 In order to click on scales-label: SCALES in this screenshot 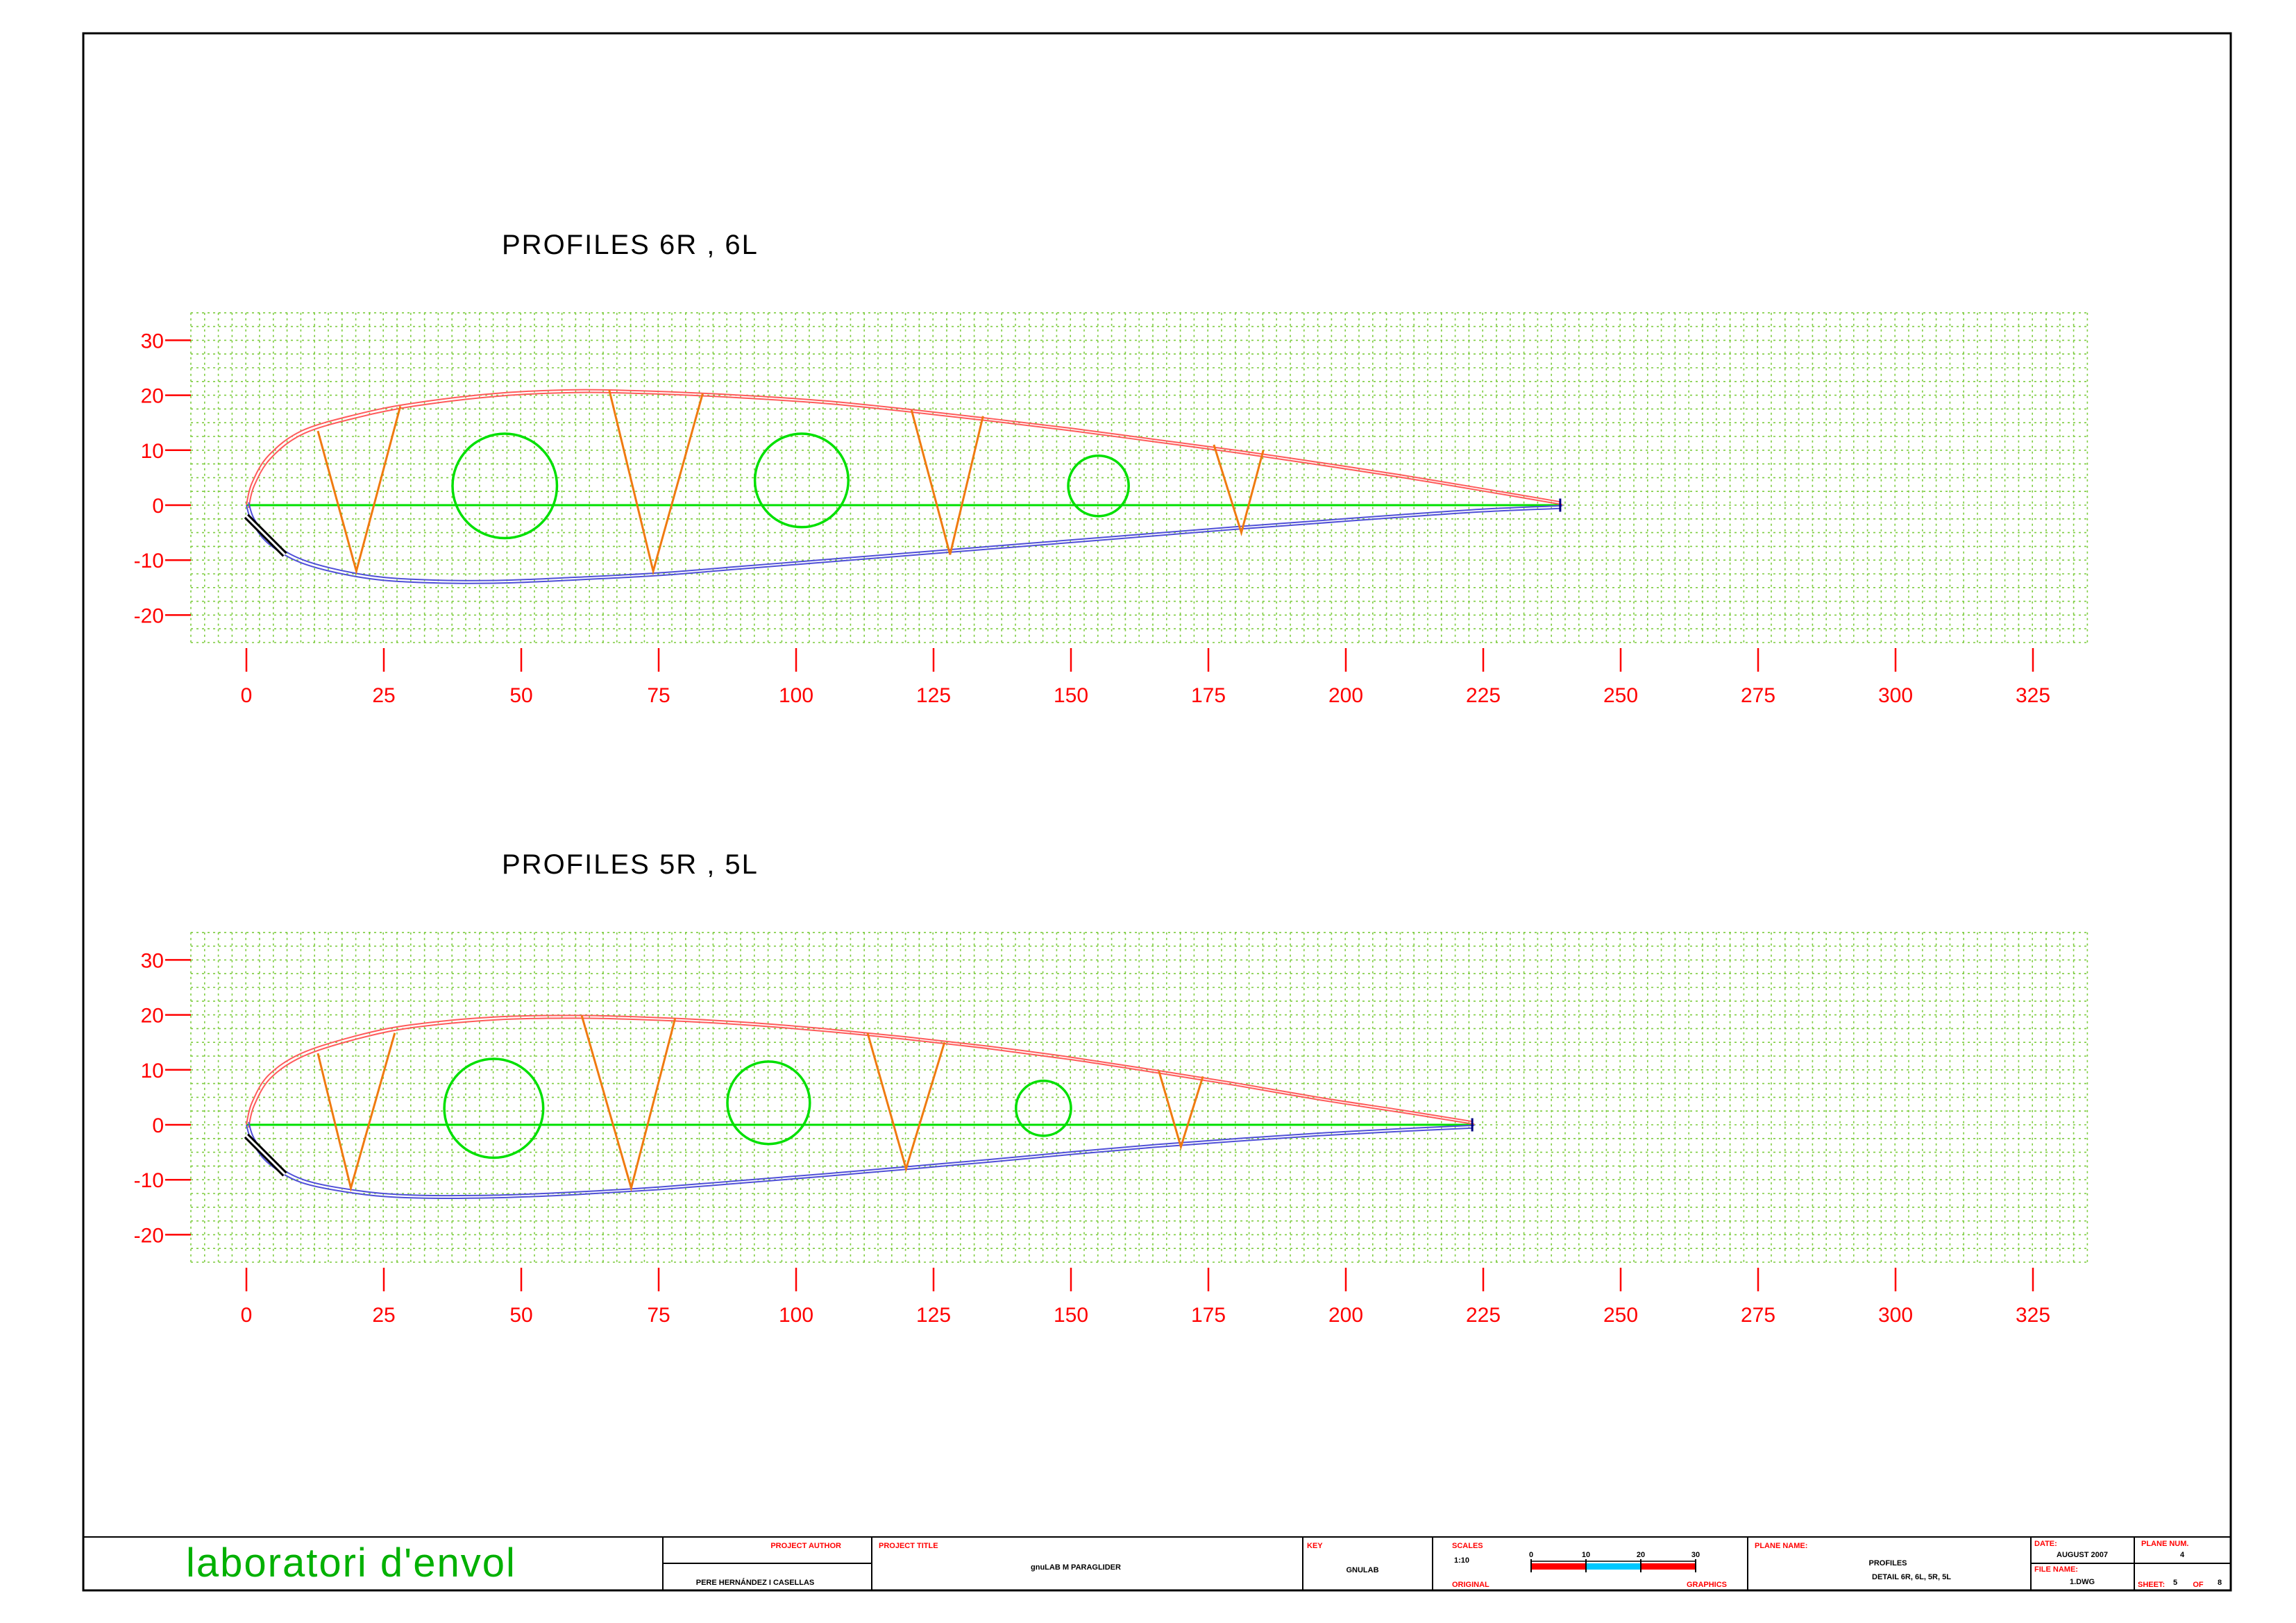, I will do `click(1467, 1546)`.